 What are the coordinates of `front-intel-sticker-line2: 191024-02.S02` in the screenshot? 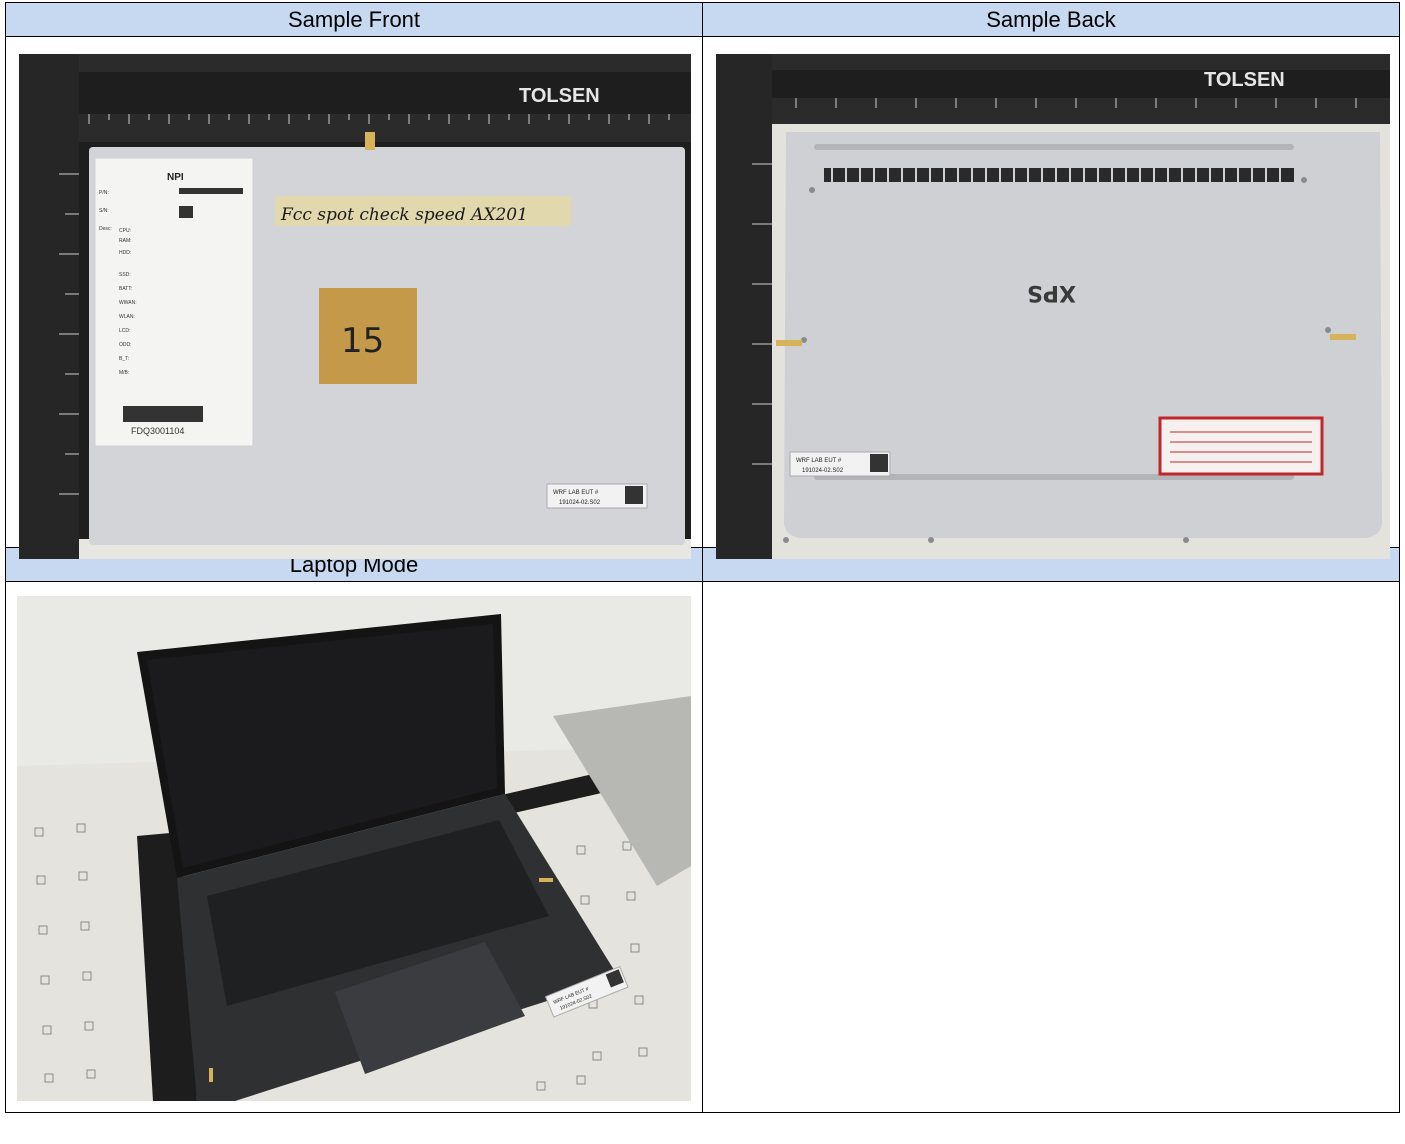 It's located at (580, 503).